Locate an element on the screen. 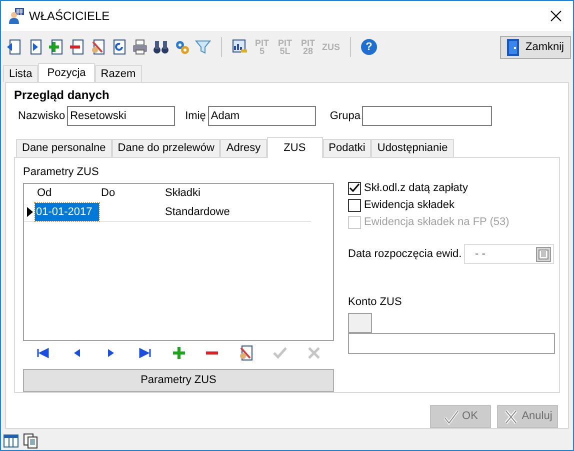 The width and height of the screenshot is (574, 451). door-icon is located at coordinates (513, 47).